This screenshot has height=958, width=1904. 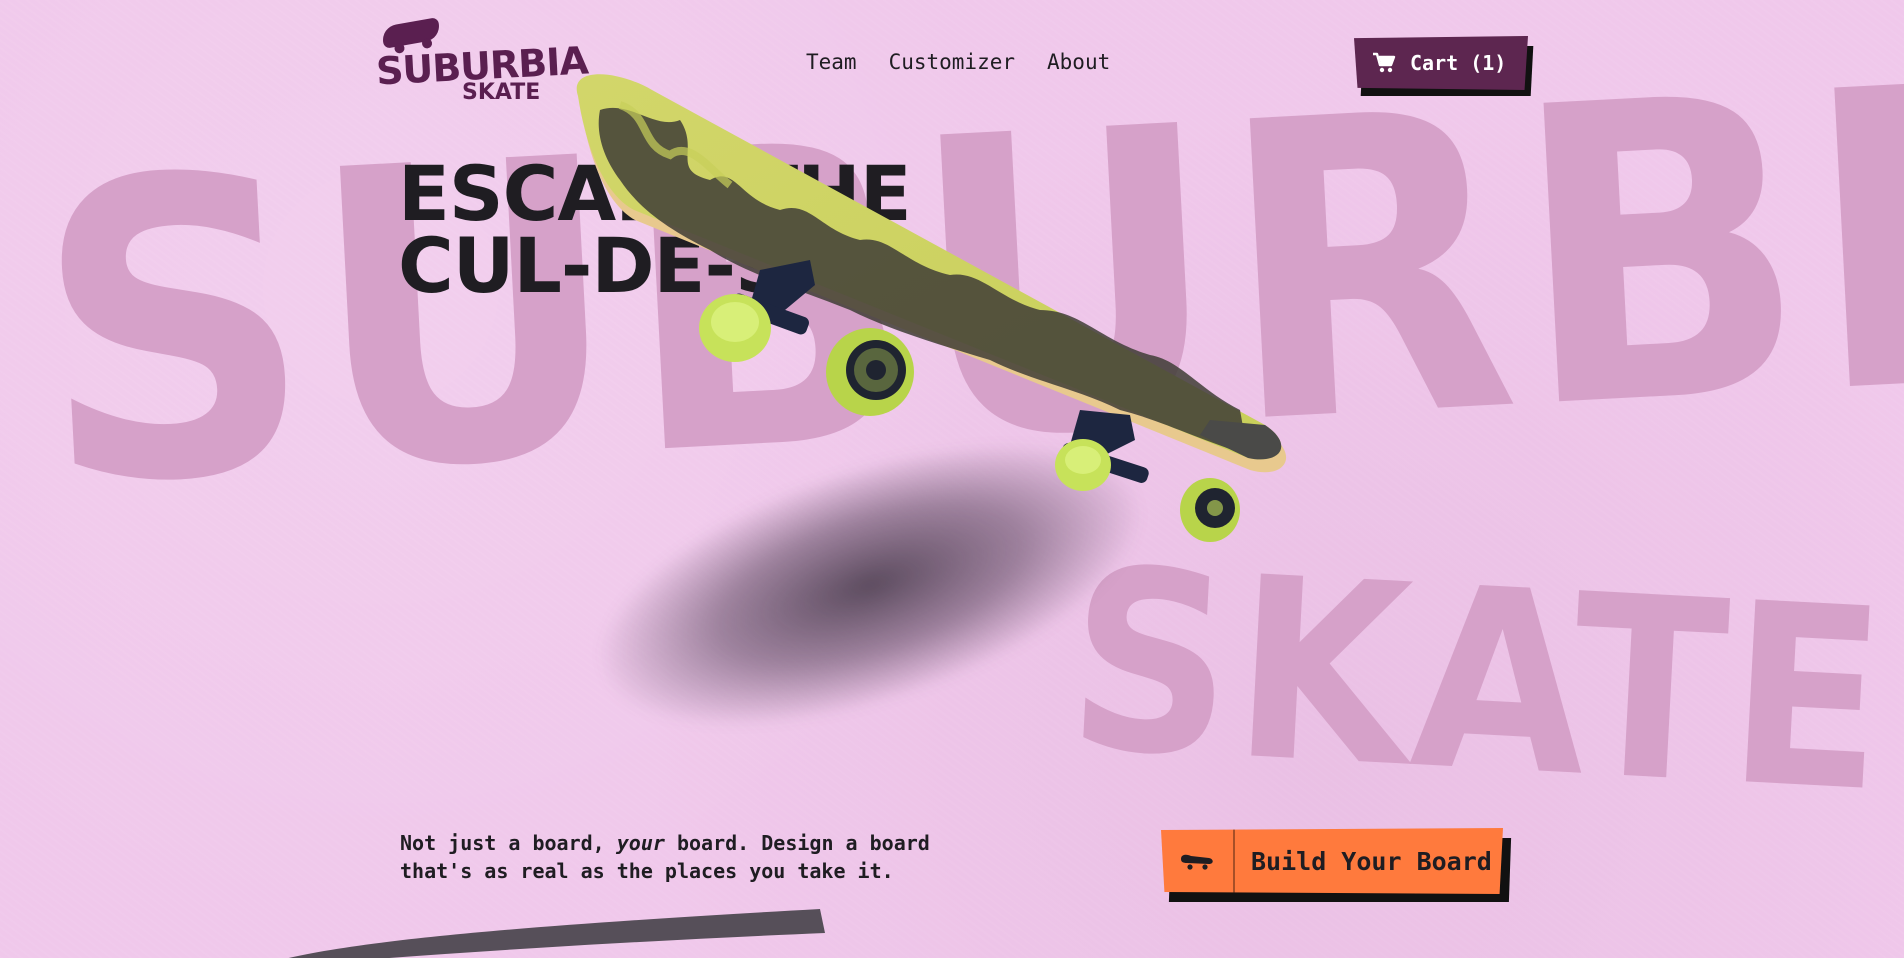 I want to click on cart-button: Cart (1), so click(x=1444, y=66).